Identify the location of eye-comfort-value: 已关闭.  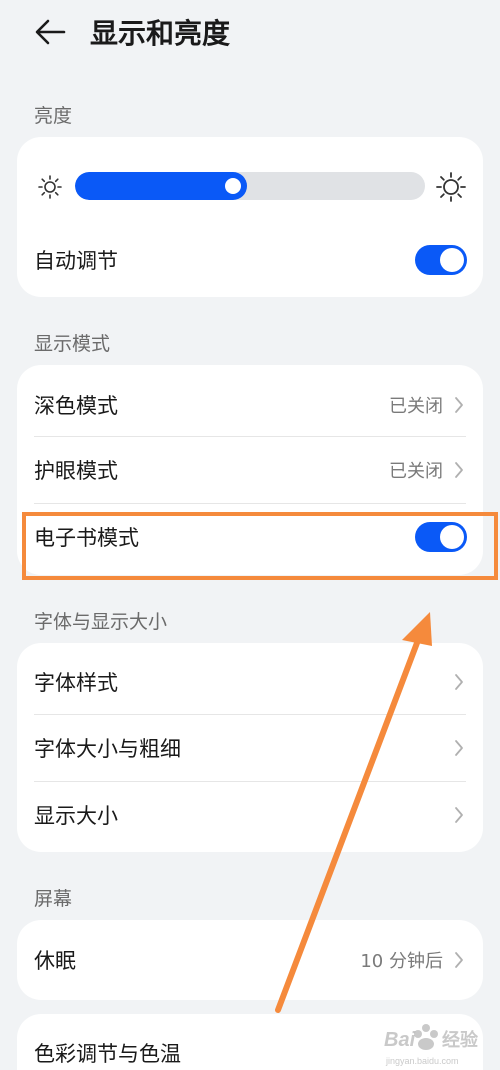
(416, 471).